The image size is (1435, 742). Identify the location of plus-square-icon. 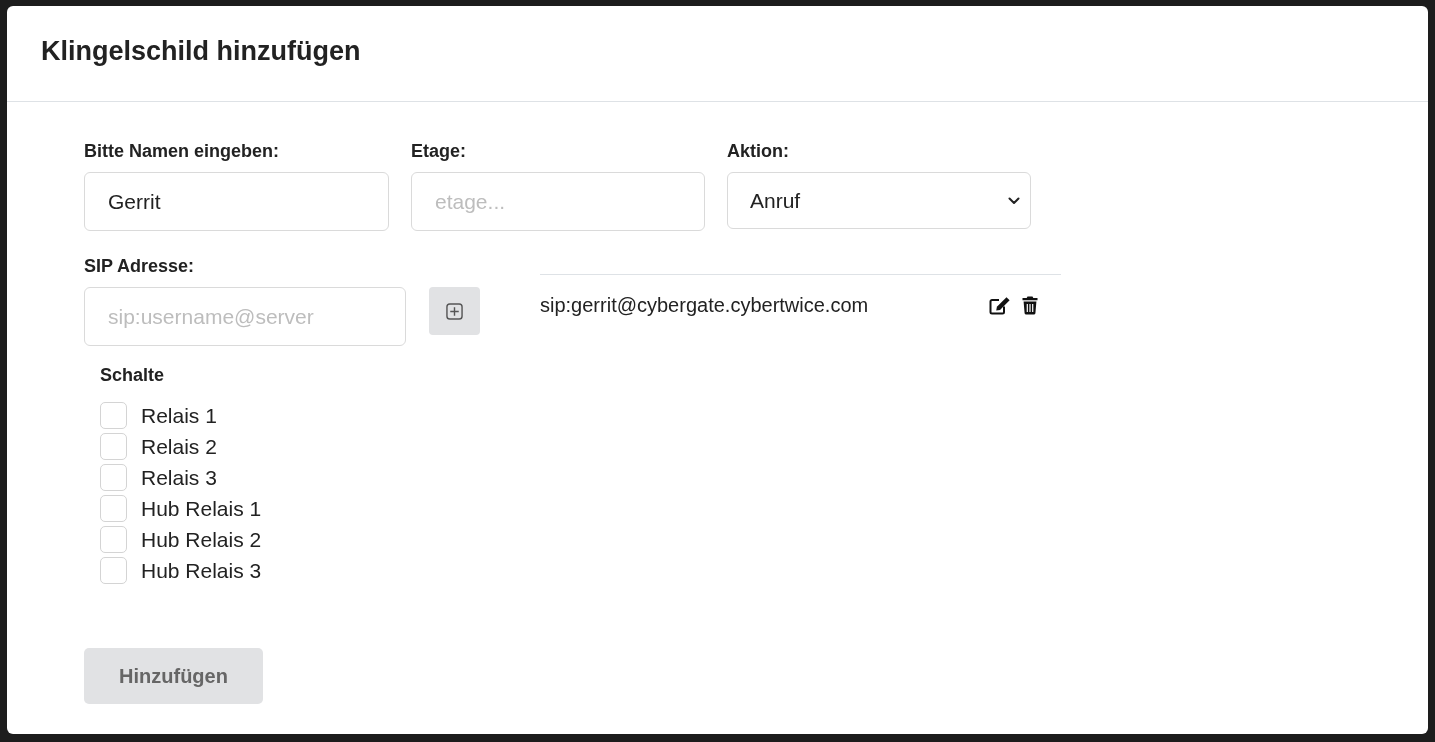
(454, 311).